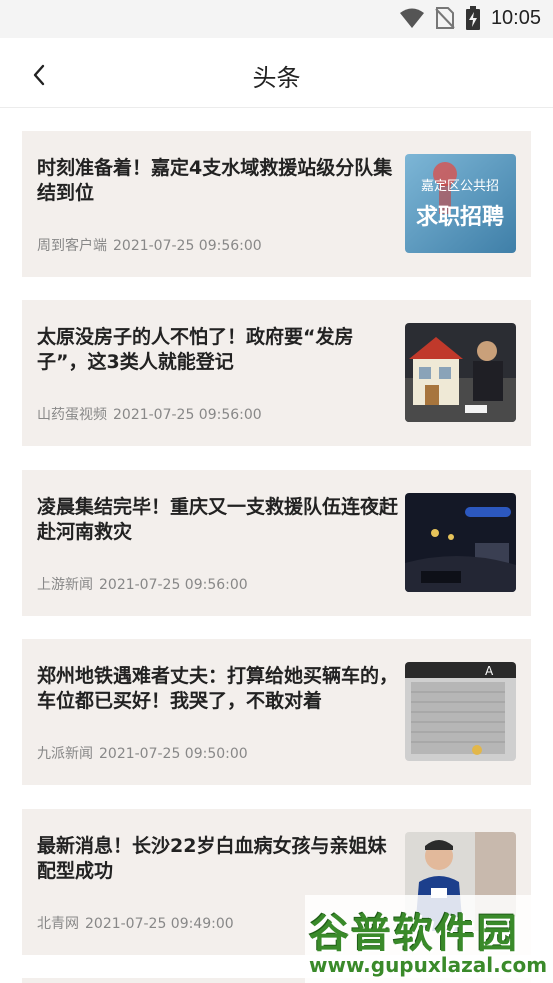 This screenshot has height=983, width=553. What do you see at coordinates (218, 688) in the screenshot?
I see `news-title: 郑州地铁遇难者丈夫：打算给她买辆车的，车位都已买好！我哭了，不敢对着` at bounding box center [218, 688].